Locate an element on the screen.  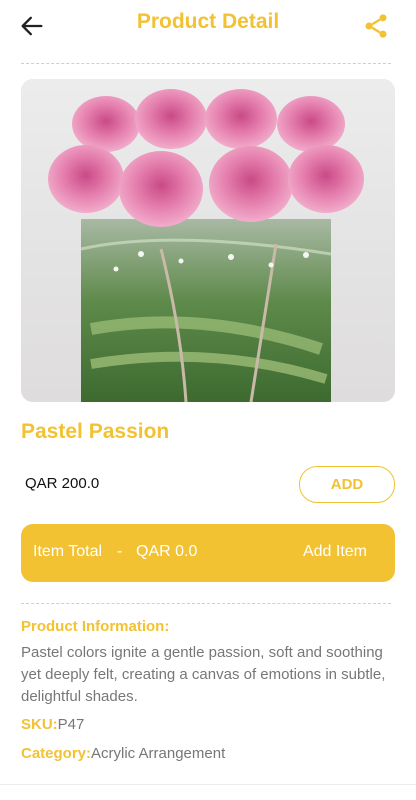
add-button: ADD is located at coordinates (347, 484).